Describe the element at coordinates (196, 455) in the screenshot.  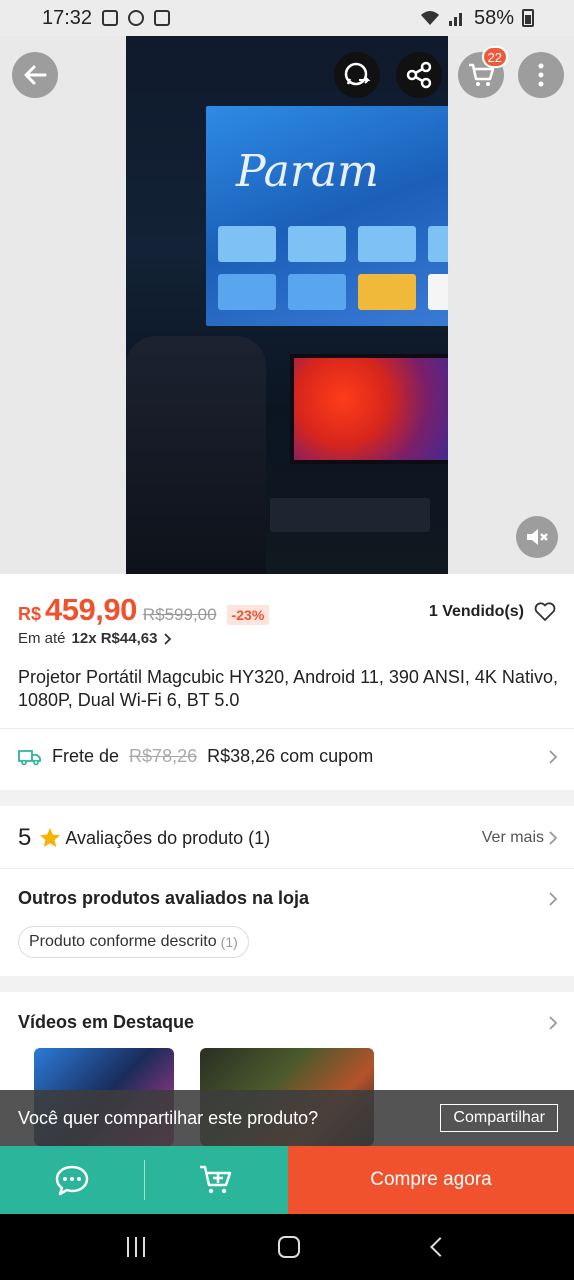
I see `projector-image` at that location.